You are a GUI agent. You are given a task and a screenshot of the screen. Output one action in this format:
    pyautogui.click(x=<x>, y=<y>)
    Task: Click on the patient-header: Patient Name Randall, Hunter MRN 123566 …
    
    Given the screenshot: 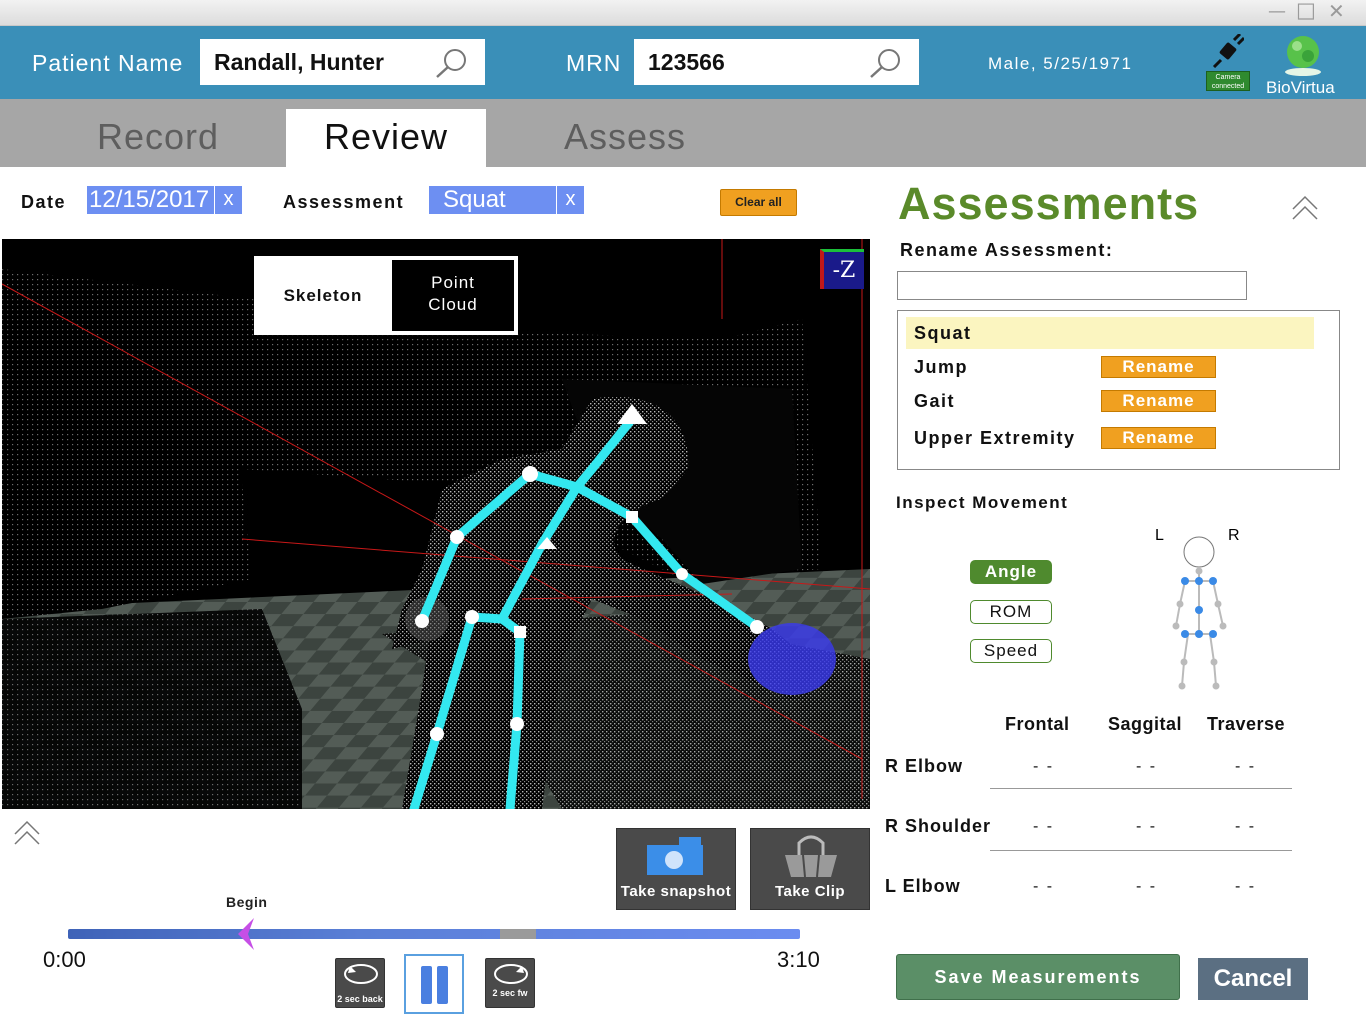 What is the action you would take?
    pyautogui.click(x=683, y=62)
    